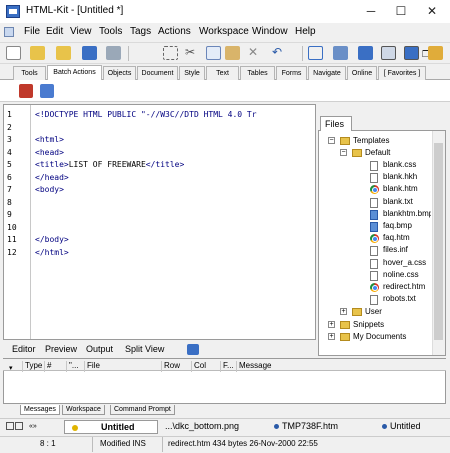 The height and width of the screenshot is (453, 450). Describe the element at coordinates (374, 263) in the screenshot. I see `tree-item-file: hover_a.css` at that location.